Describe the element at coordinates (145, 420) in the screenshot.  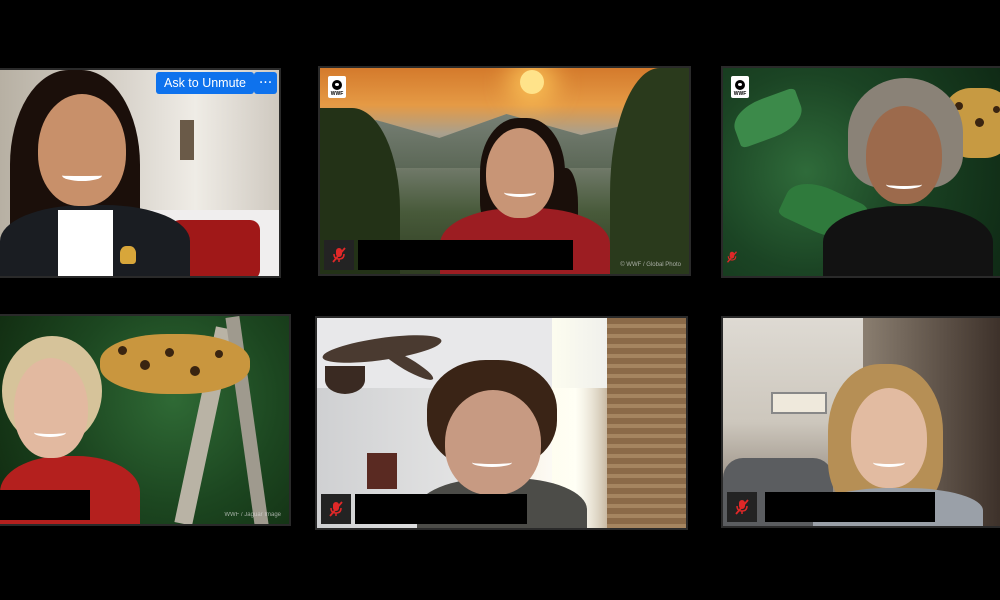
I see `video-tile-4: WWF / Jaguar Image` at that location.